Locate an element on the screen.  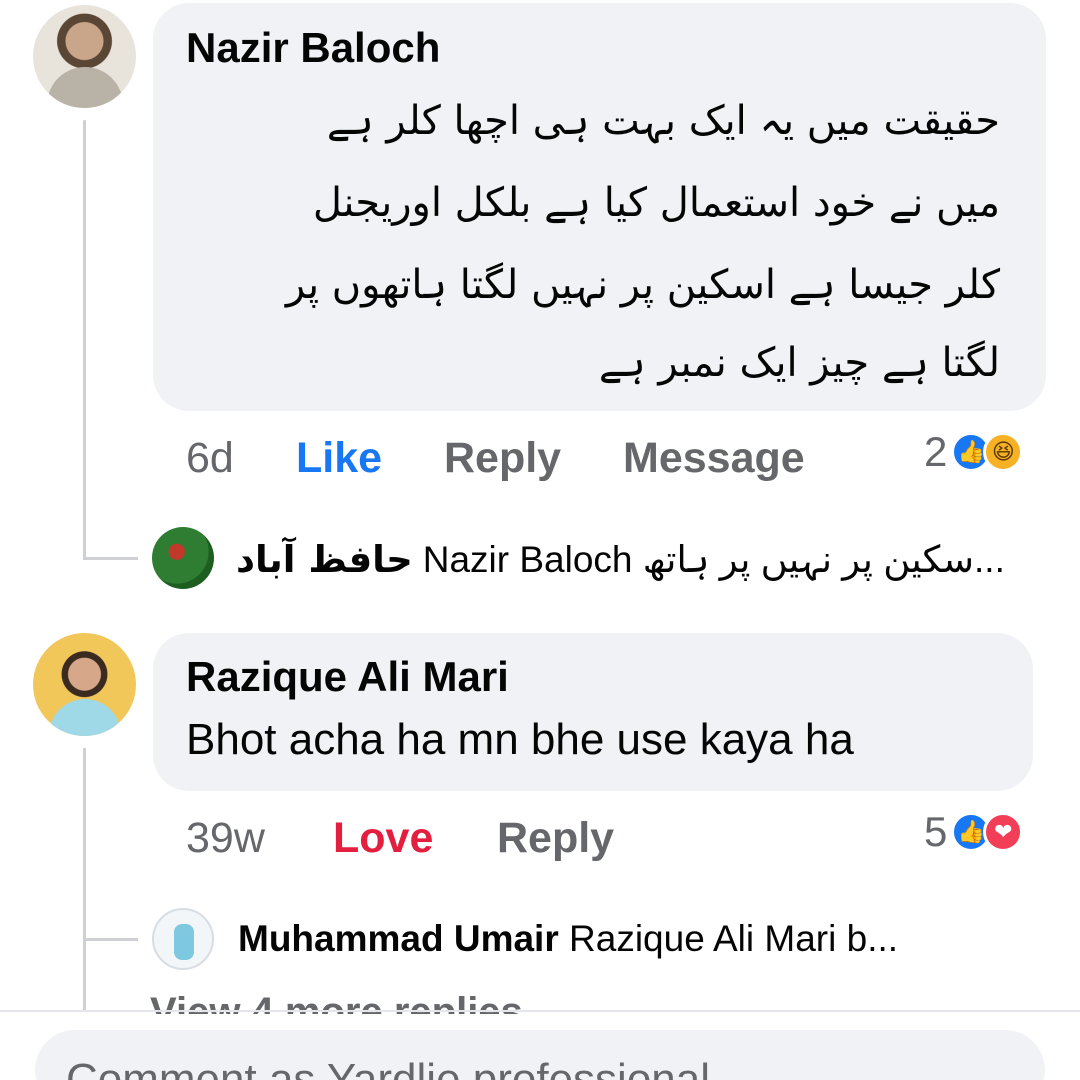
reaction-count: 2 is located at coordinates (936, 451).